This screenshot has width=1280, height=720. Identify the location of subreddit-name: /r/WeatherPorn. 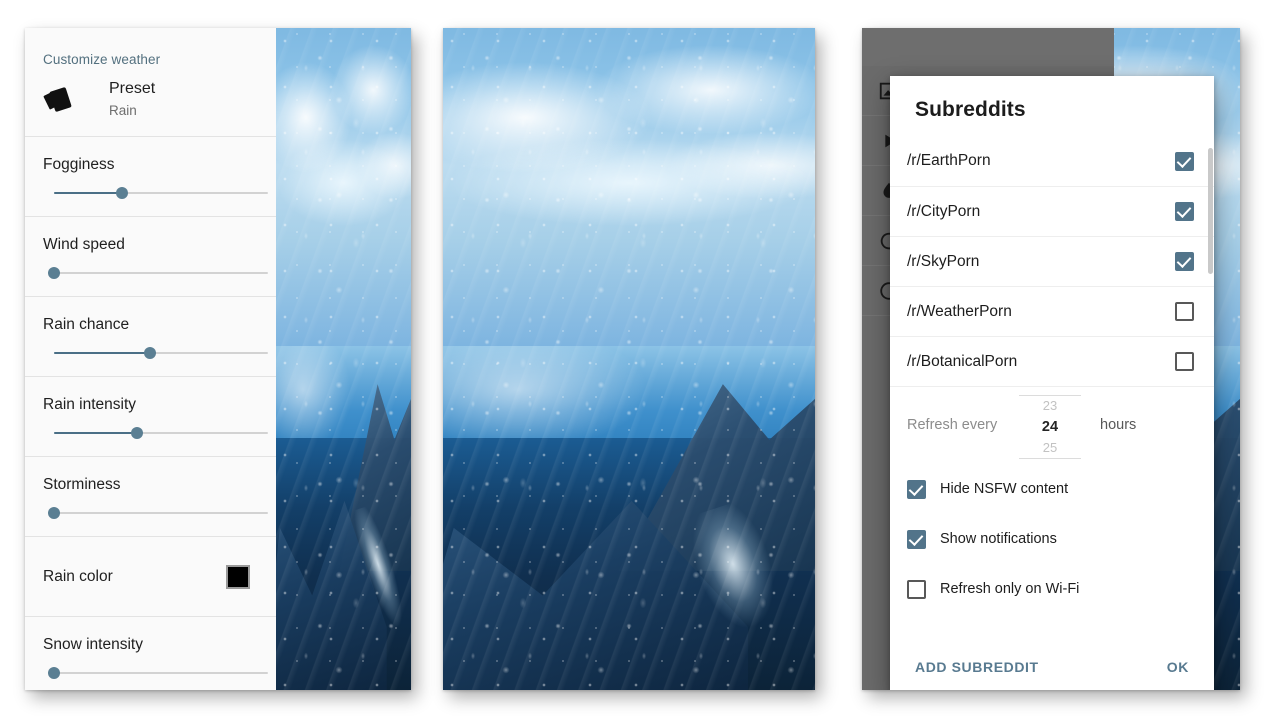
(959, 311).